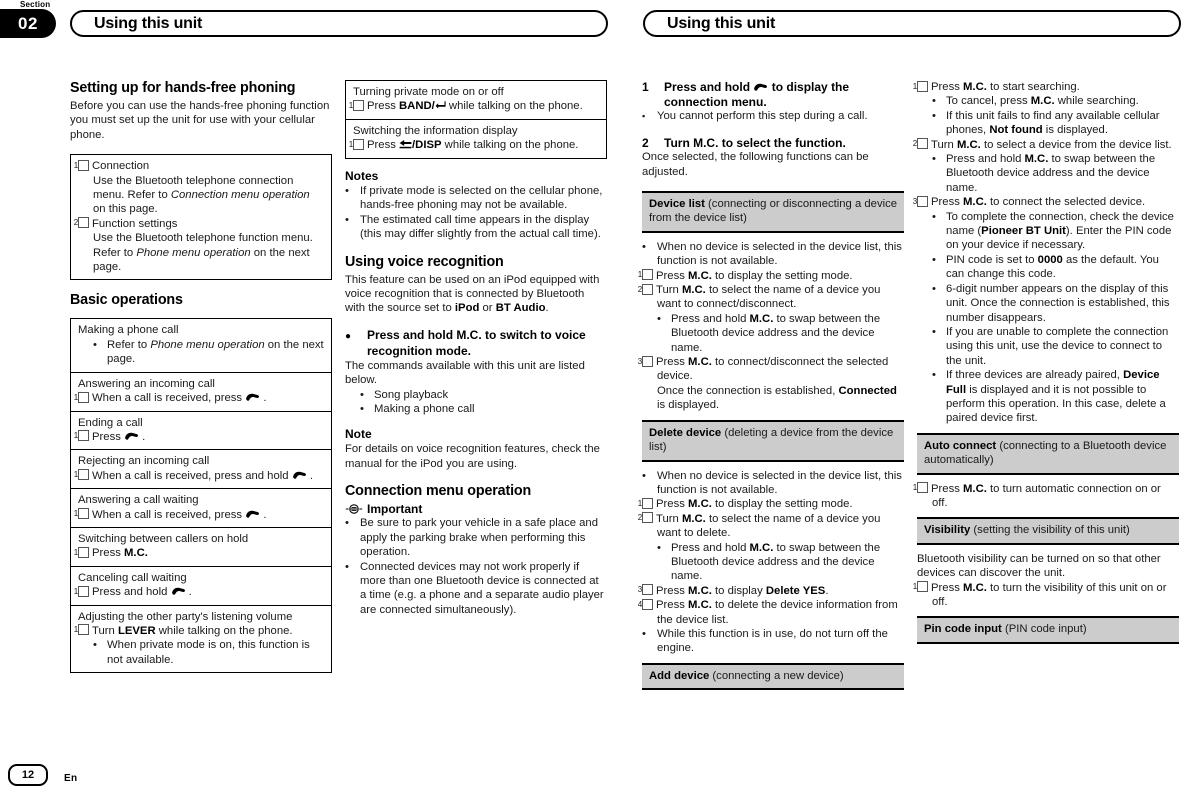 This screenshot has width=1182, height=796. I want to click on row-title: Canceling call waiting, so click(132, 577).